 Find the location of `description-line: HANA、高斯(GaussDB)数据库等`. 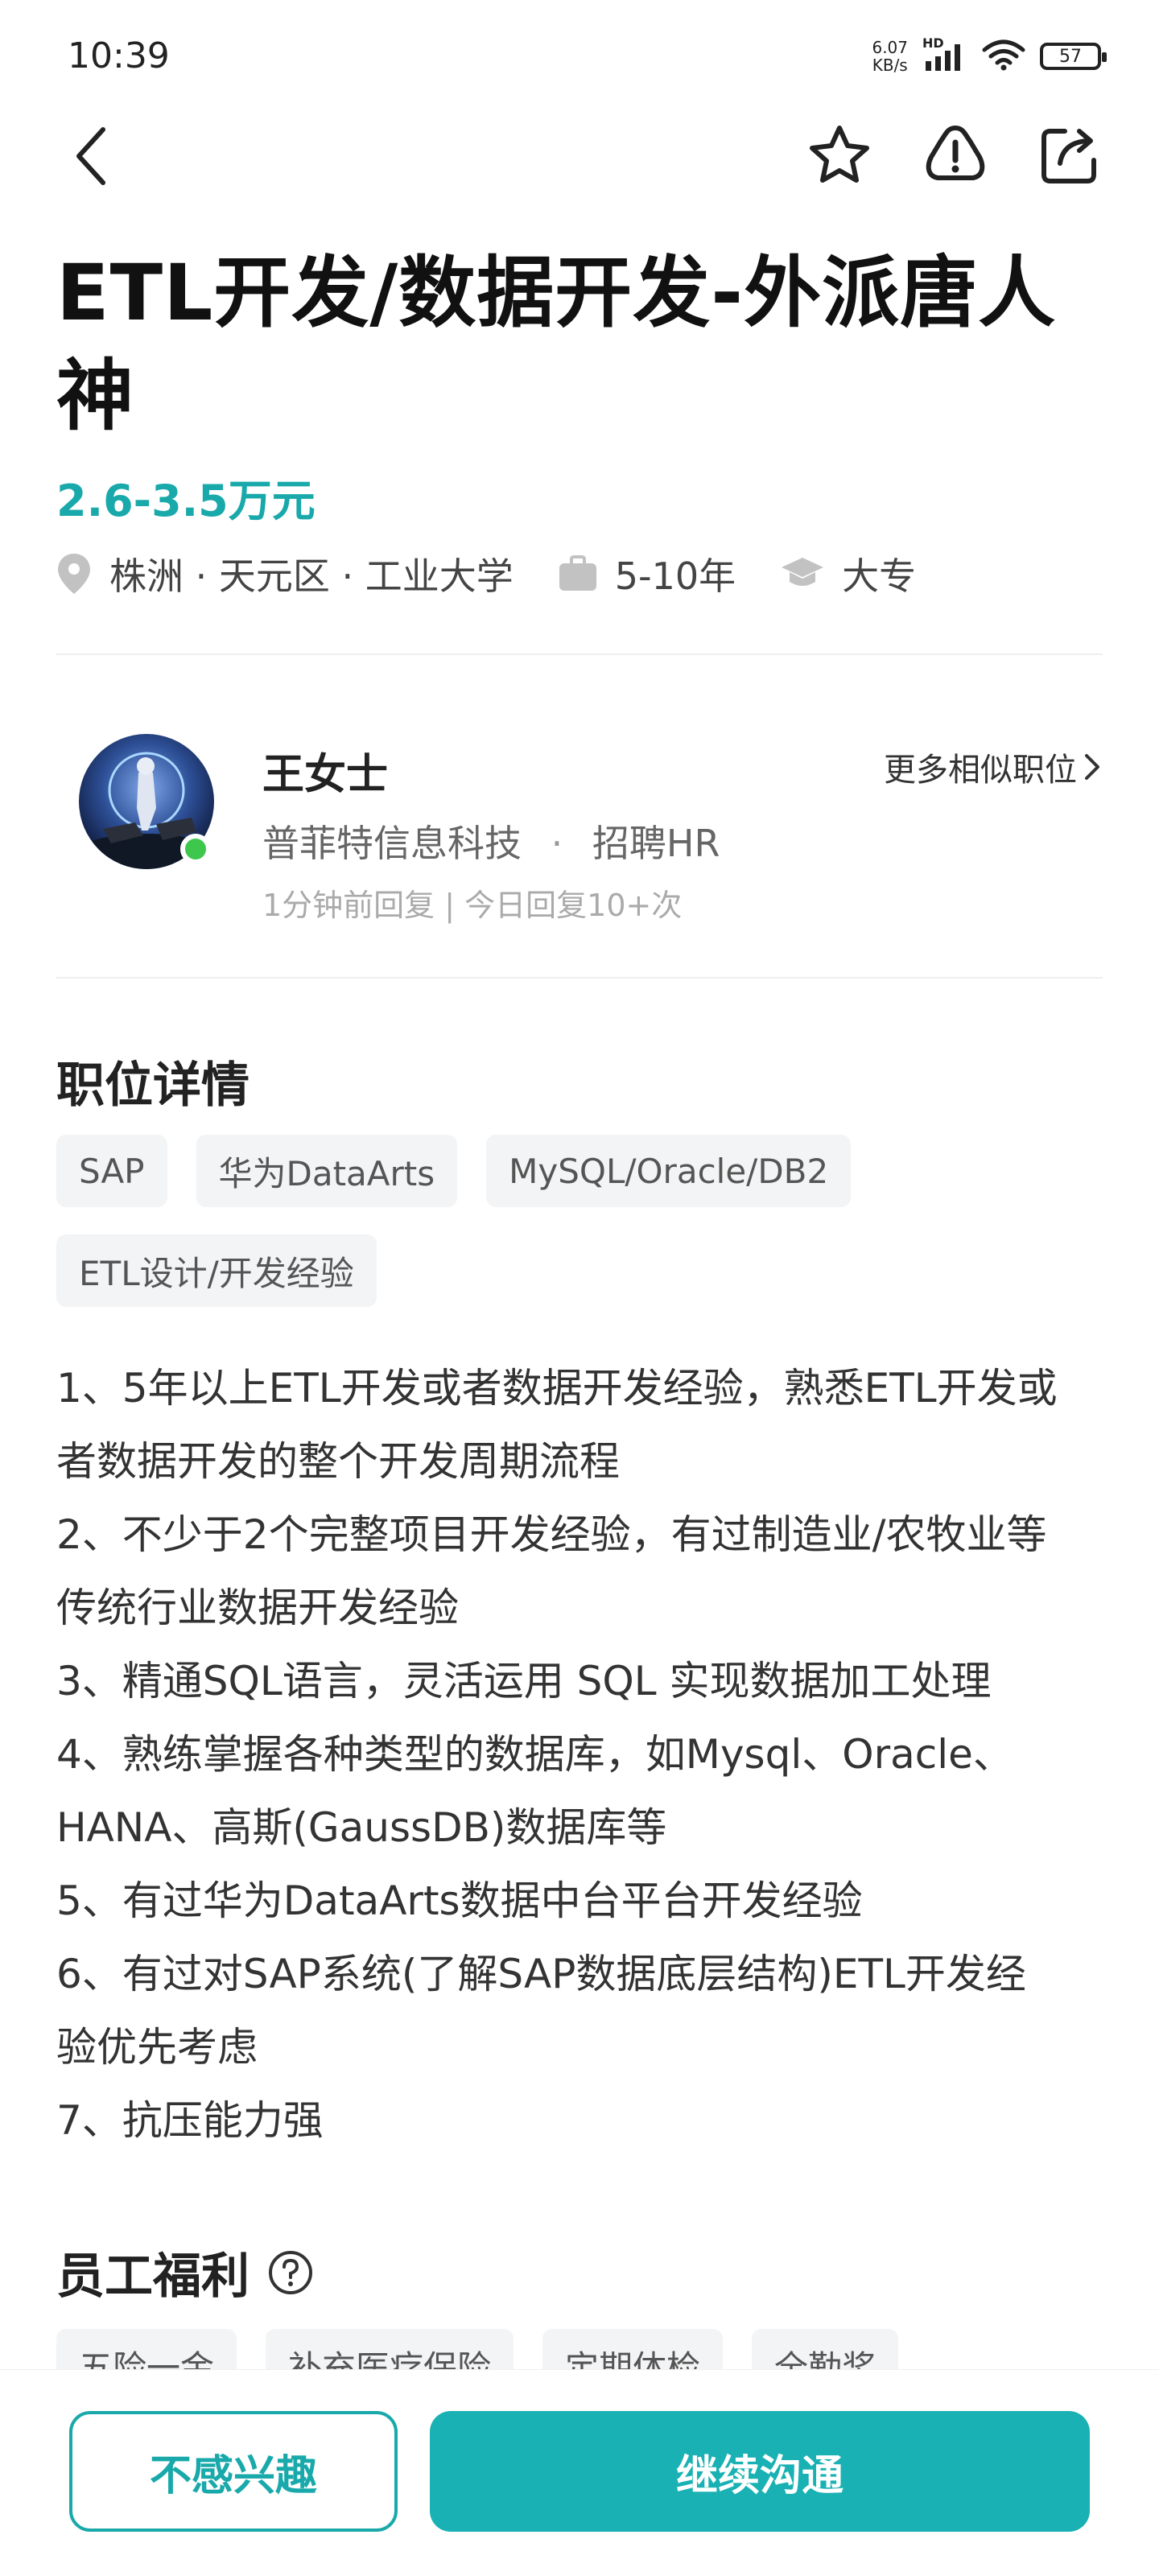

description-line: HANA、高斯(GaussDB)数据库等 is located at coordinates (361, 1827).